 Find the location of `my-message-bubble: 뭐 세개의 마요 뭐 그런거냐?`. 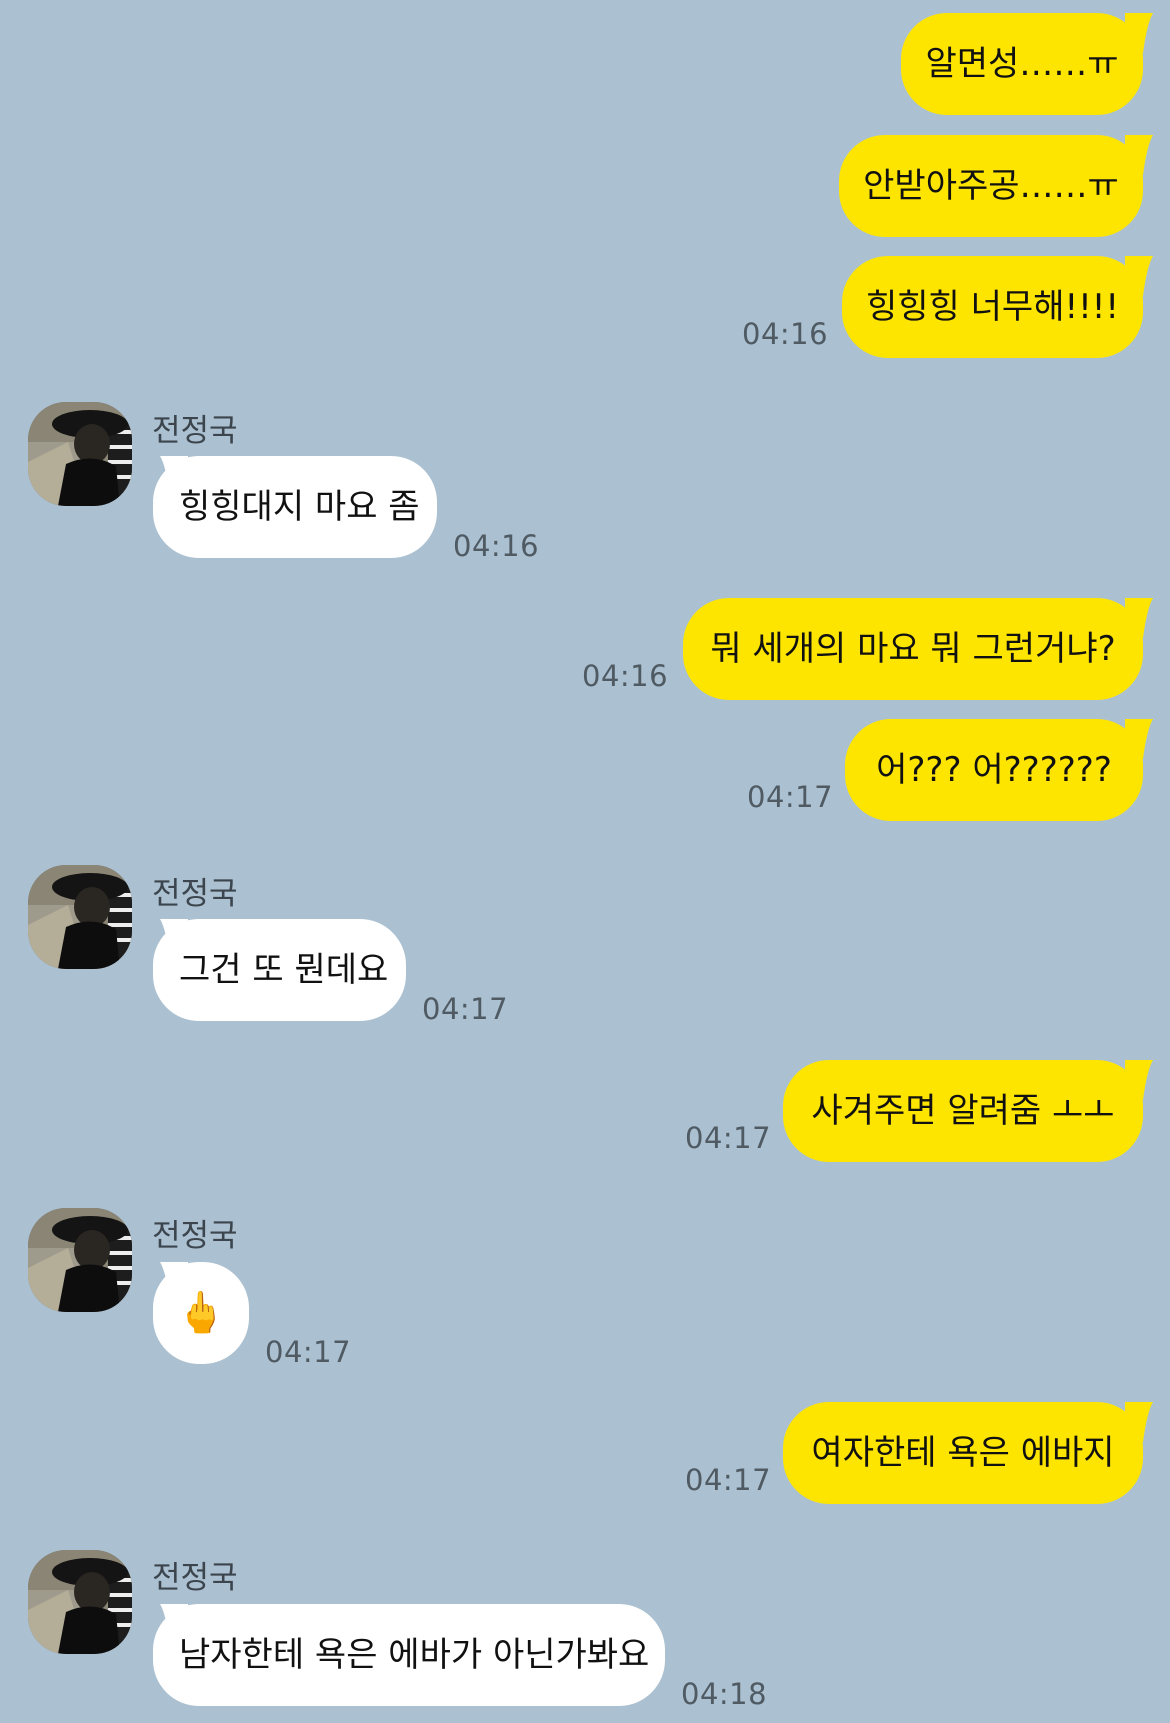

my-message-bubble: 뭐 세개의 마요 뭐 그런거냐? is located at coordinates (913, 649).